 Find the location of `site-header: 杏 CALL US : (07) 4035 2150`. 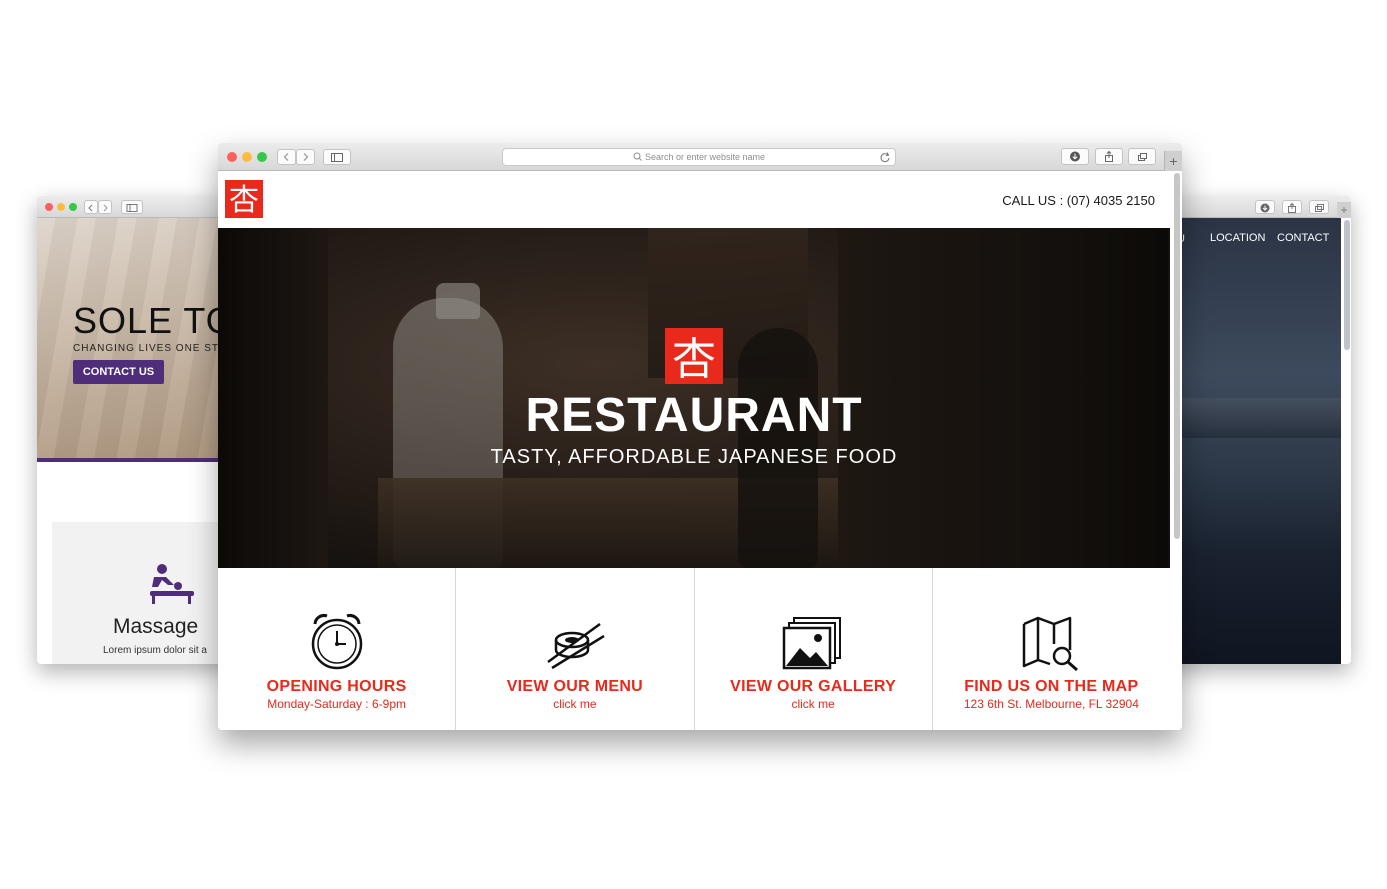

site-header: 杏 CALL US : (07) 4035 2150 is located at coordinates (694, 199).